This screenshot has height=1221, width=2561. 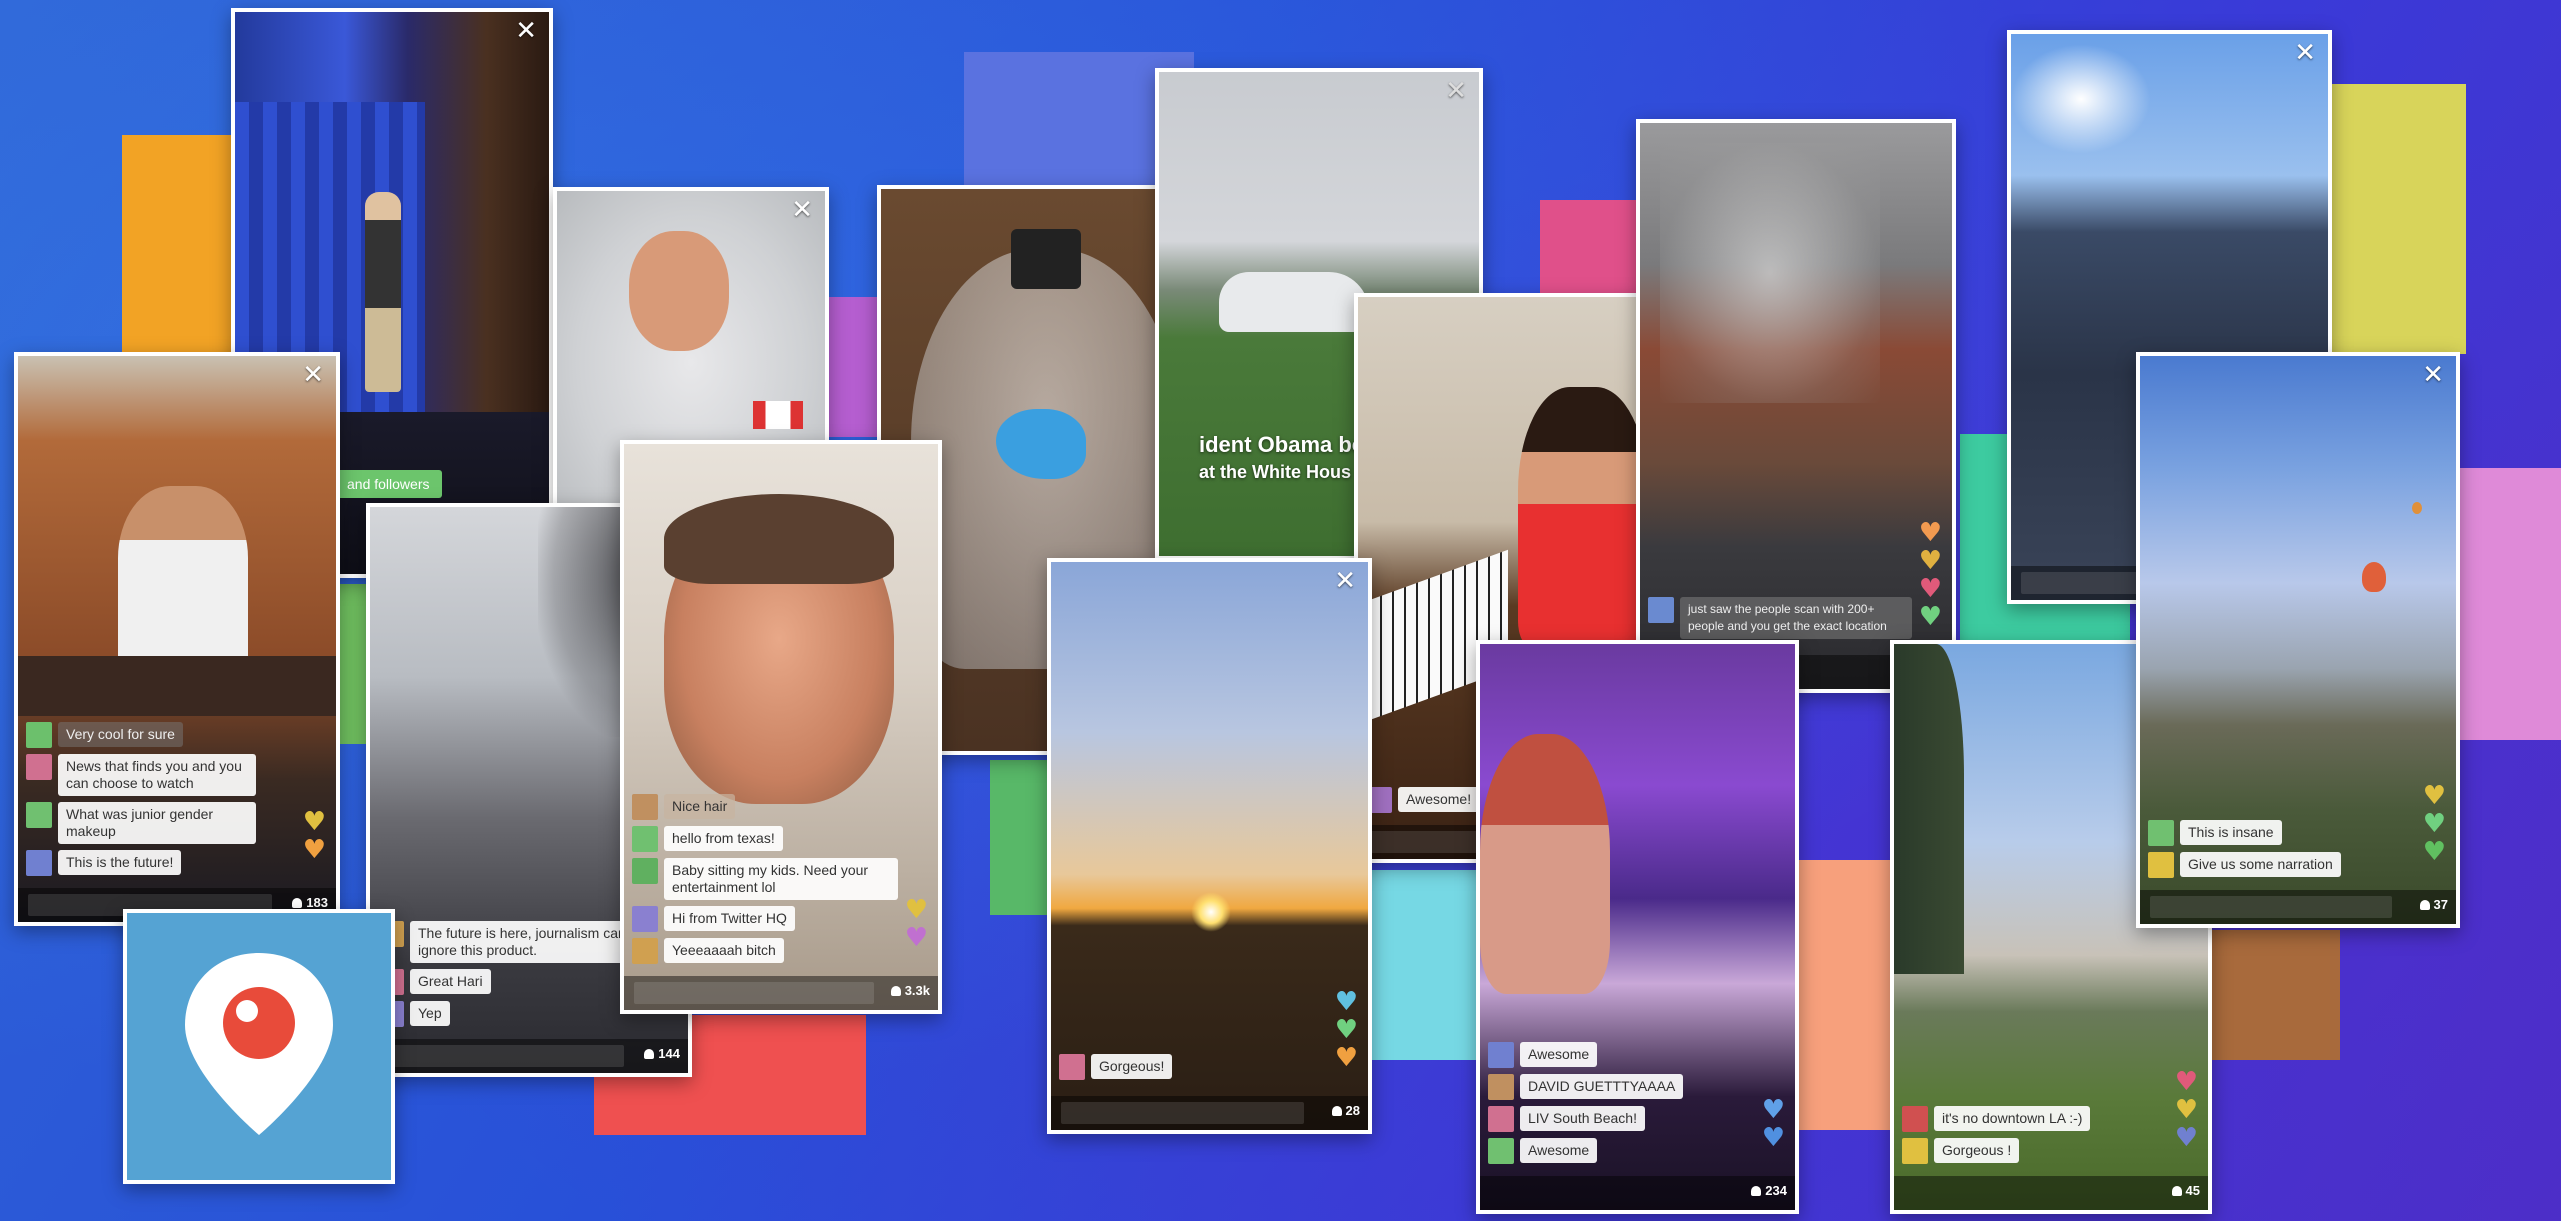 I want to click on comment-bubble: Hi from Twitter HQ, so click(x=729, y=918).